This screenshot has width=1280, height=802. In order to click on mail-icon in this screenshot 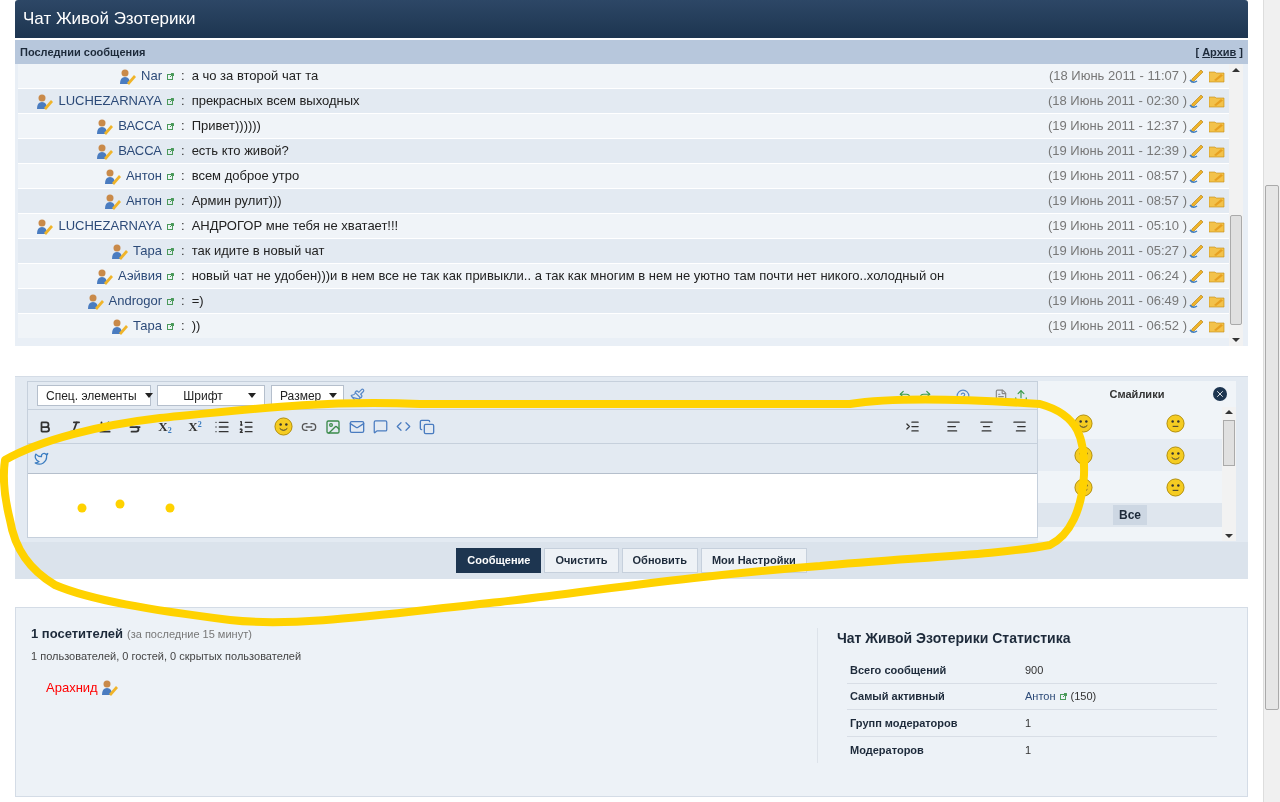, I will do `click(357, 426)`.